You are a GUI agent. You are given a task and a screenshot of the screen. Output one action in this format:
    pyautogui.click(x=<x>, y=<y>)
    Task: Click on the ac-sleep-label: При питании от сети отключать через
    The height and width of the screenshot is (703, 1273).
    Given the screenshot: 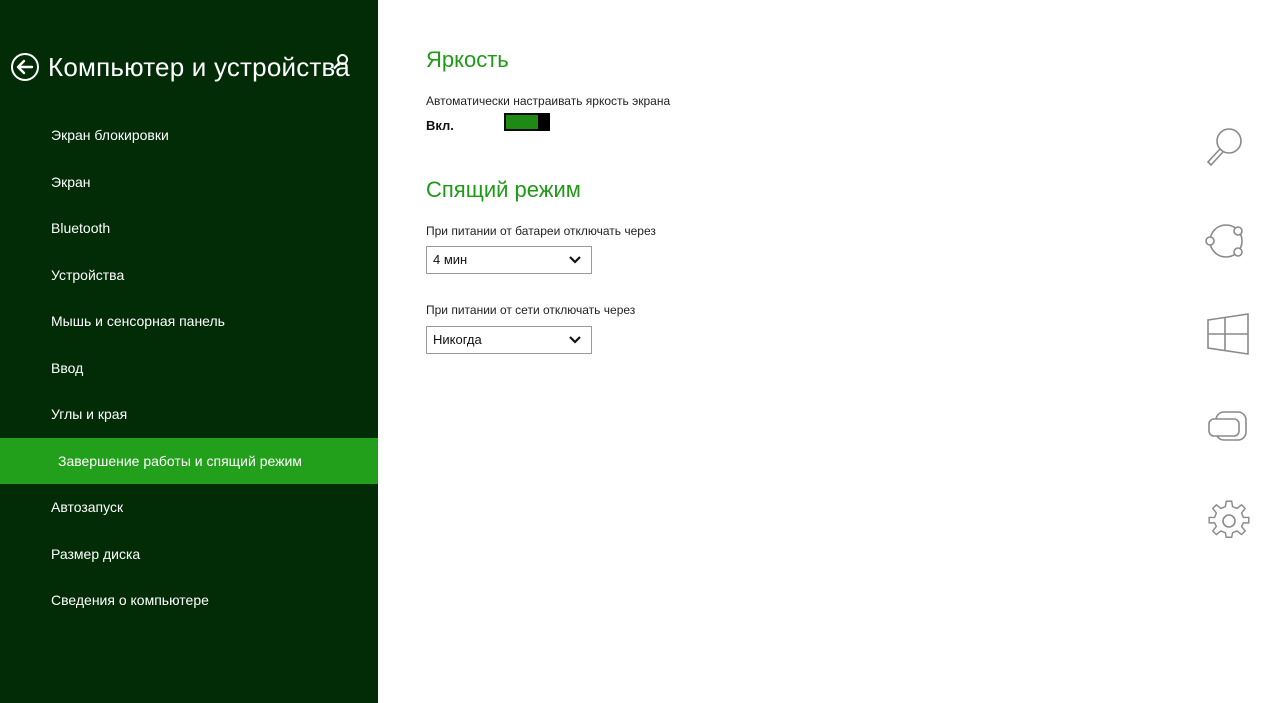 What is the action you would take?
    pyautogui.click(x=531, y=310)
    